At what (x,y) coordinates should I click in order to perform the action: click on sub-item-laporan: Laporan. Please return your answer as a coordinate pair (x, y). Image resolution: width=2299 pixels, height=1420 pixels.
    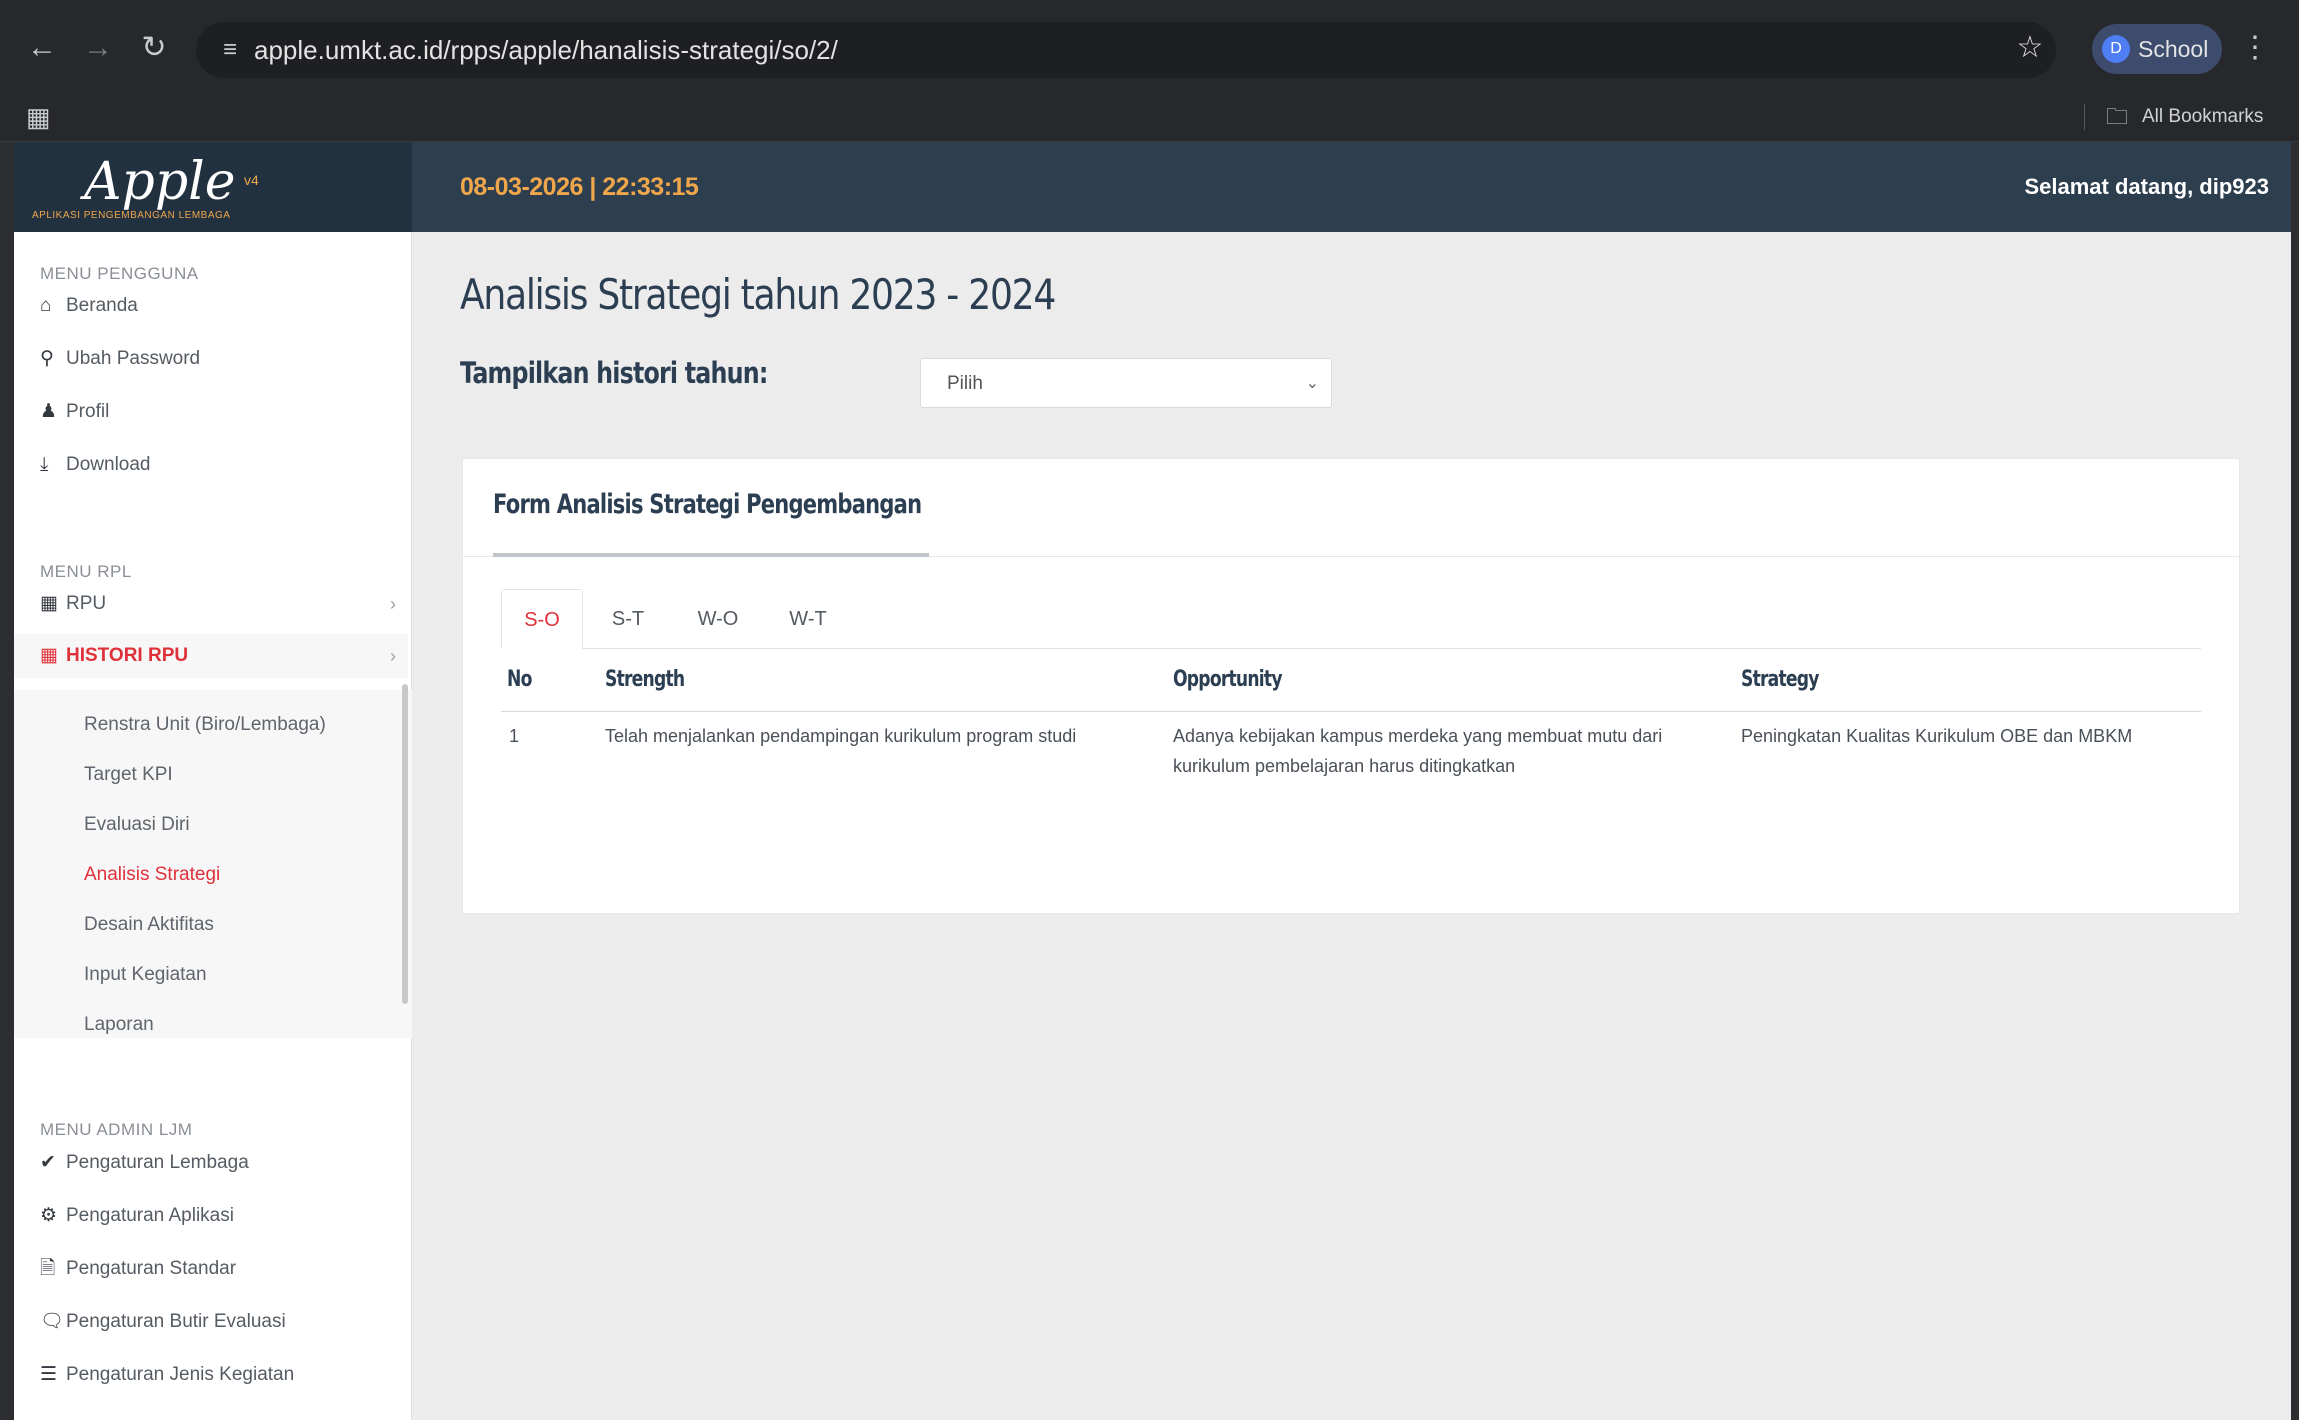
    Looking at the image, I should click on (119, 1025).